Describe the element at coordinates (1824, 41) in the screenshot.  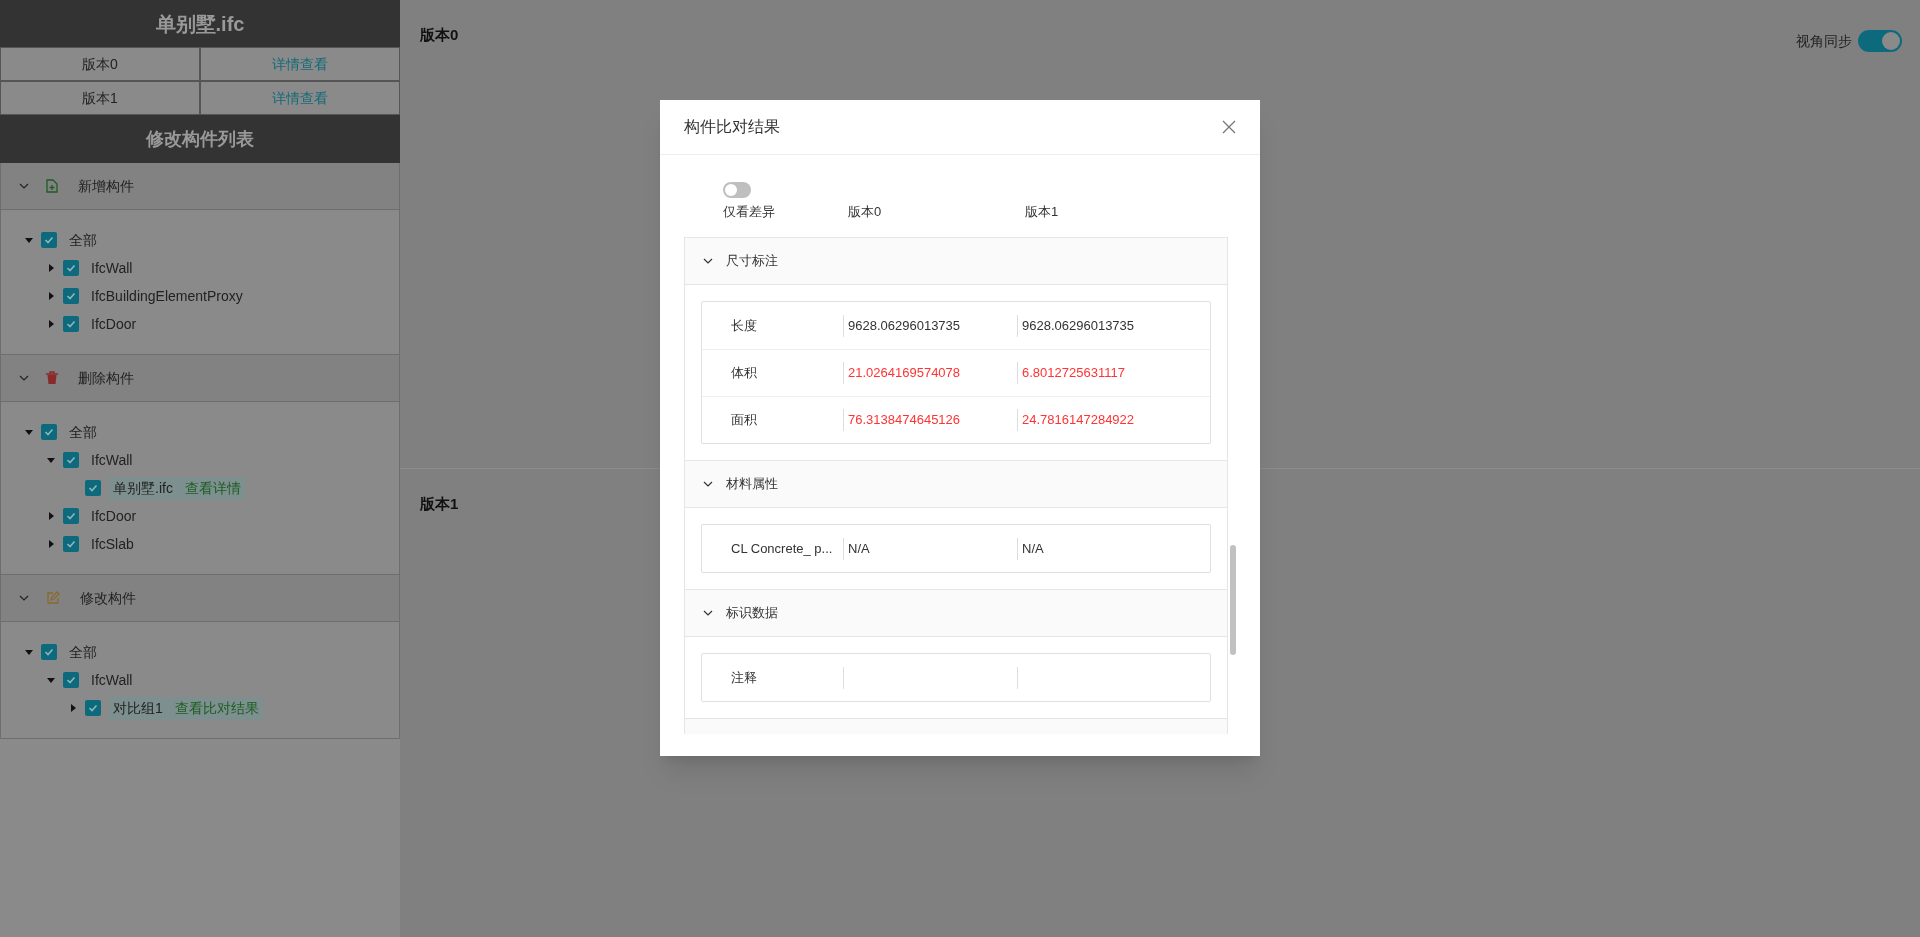
I see `sync-label: 视角同步` at that location.